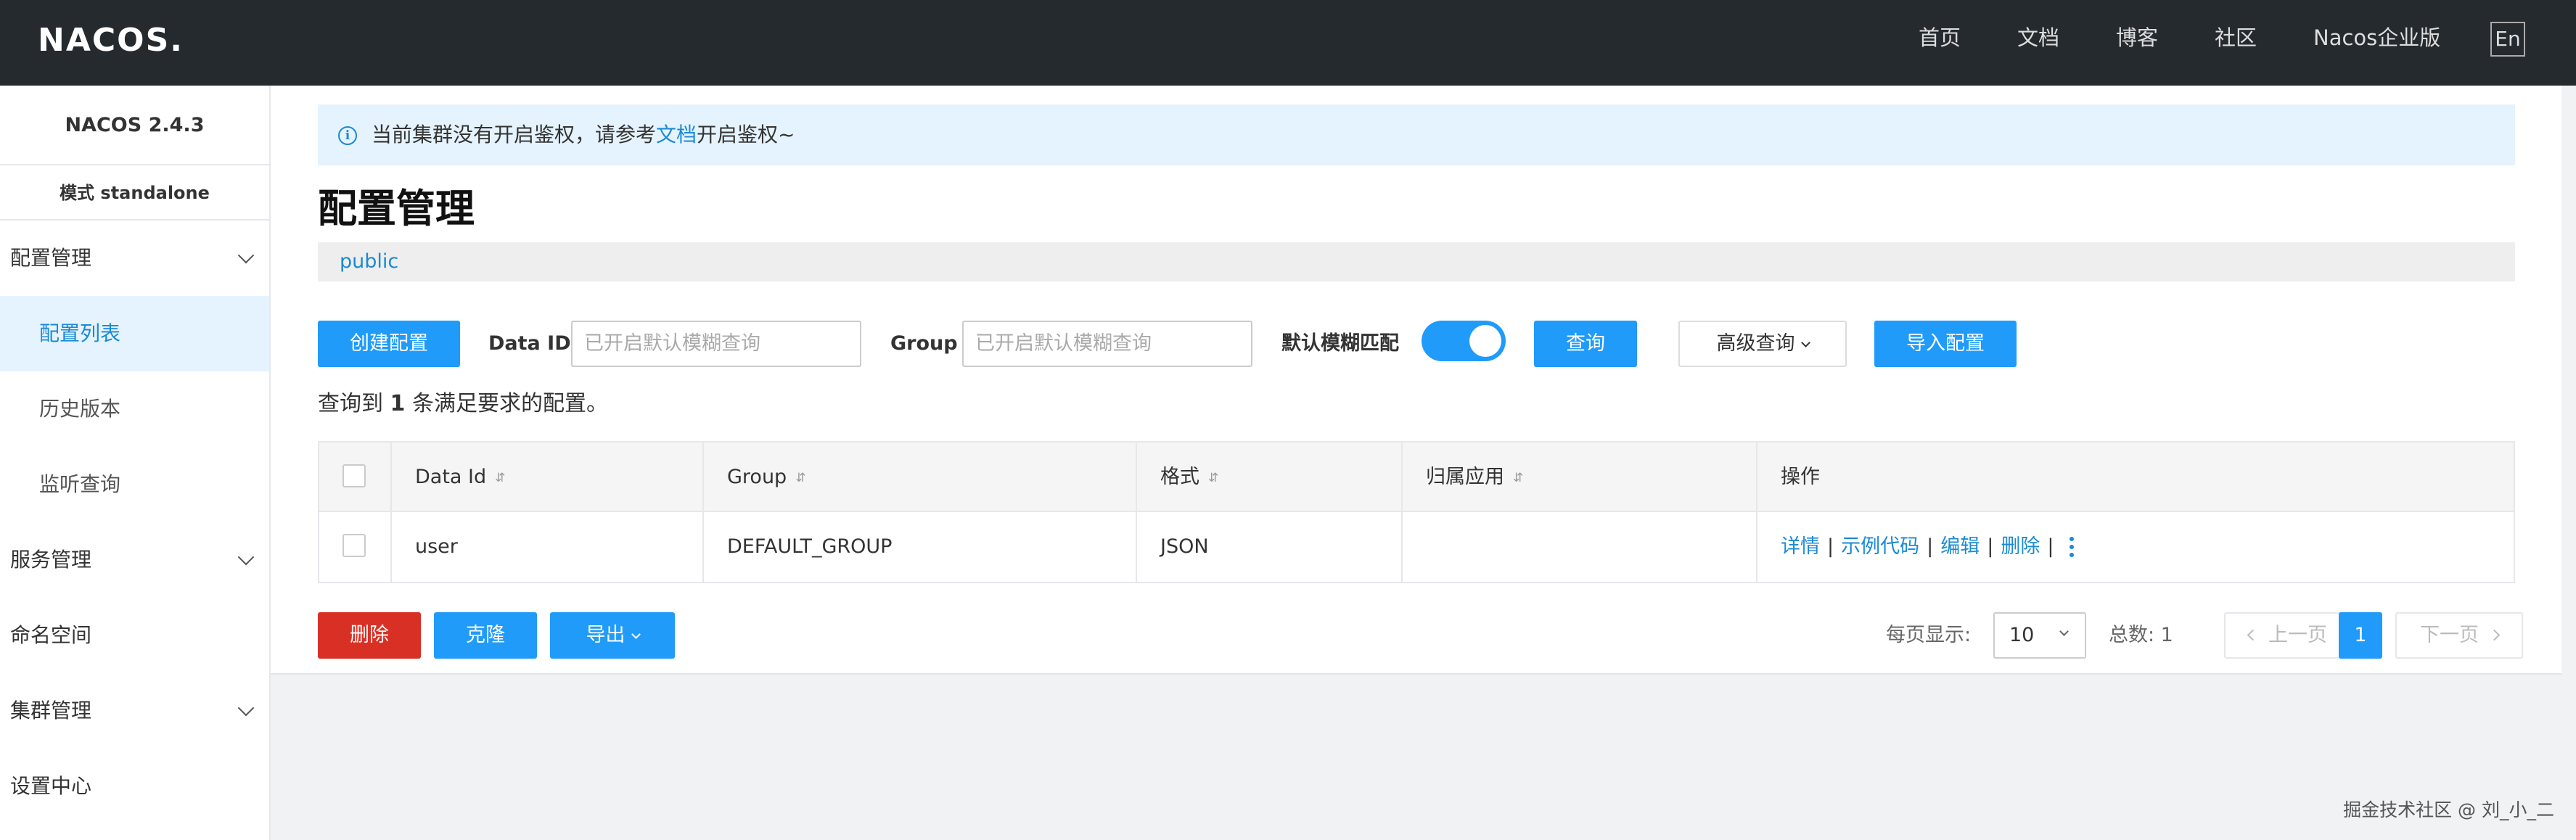  Describe the element at coordinates (1288, 43) in the screenshot. I see `top-header: NACOS. 首页 文档 博客 社区 Nacos企业版 En` at that location.